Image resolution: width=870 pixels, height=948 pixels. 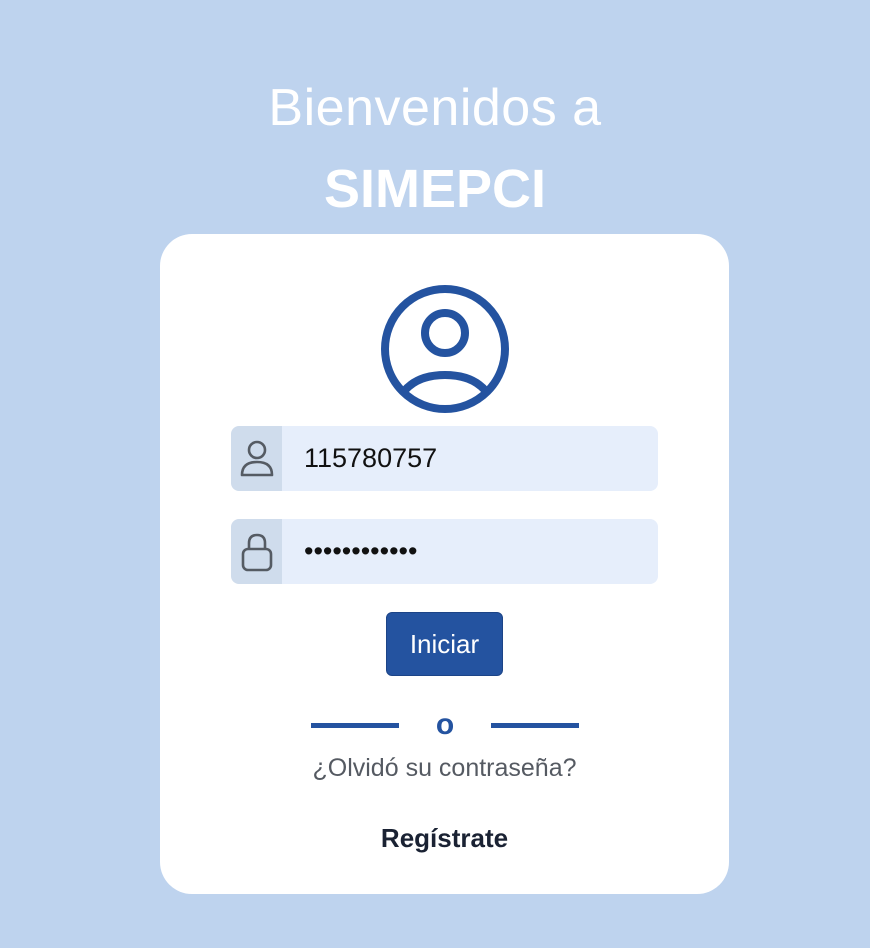 I want to click on username-input, so click(x=470, y=458).